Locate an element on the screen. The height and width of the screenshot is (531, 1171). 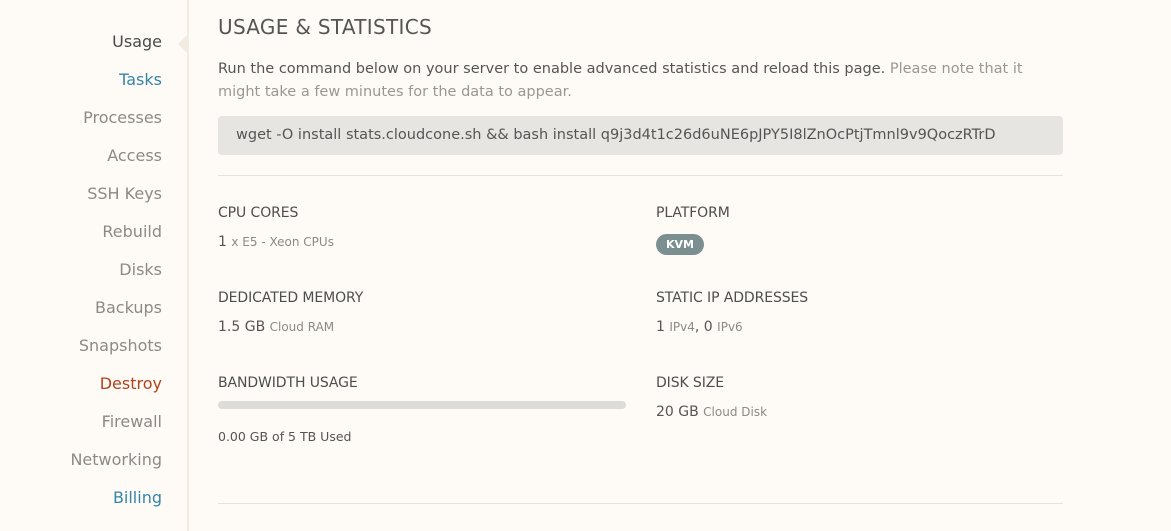
bandwidth-progress-bar is located at coordinates (422, 405).